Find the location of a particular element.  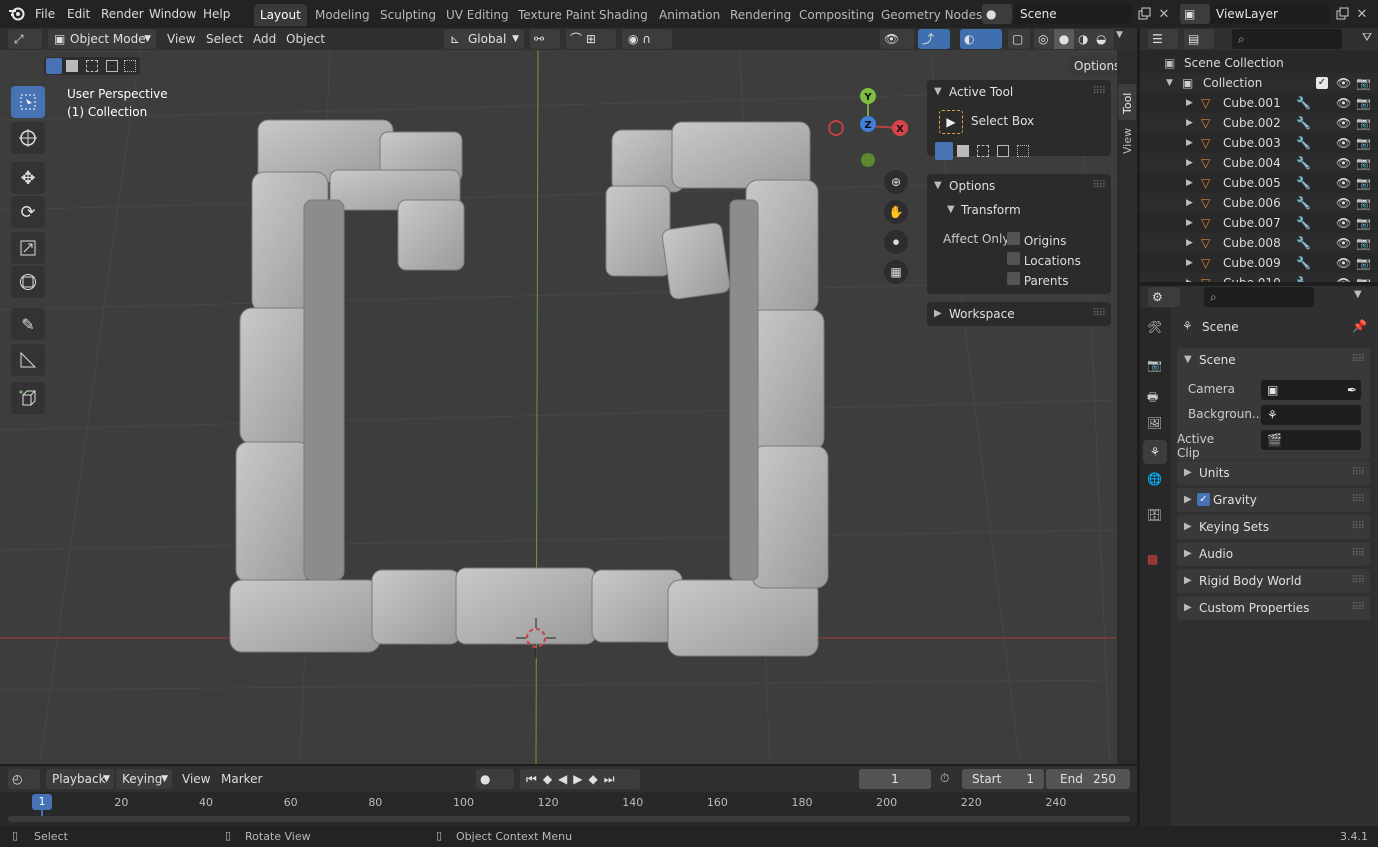

jump-end-icon: ⏭ is located at coordinates (612, 779).